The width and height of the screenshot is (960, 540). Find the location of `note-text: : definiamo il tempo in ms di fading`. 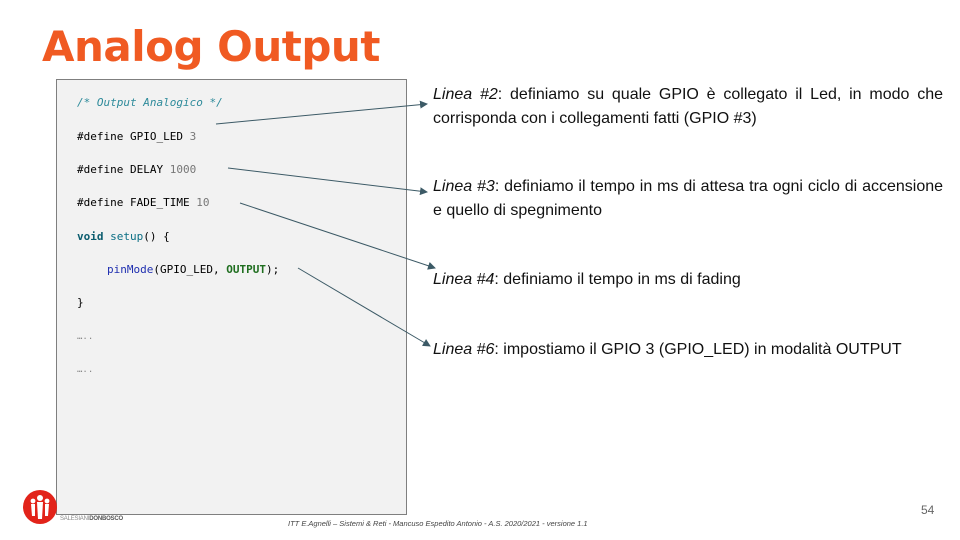

note-text: : definiamo il tempo in ms di fading is located at coordinates (617, 279).